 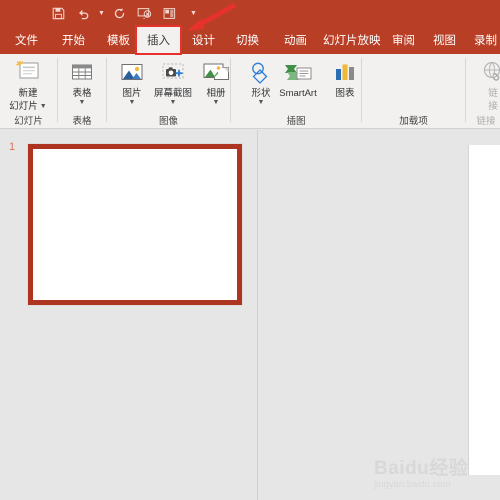 What do you see at coordinates (352, 40) in the screenshot?
I see `tab-slideshow: 幻灯片放映` at bounding box center [352, 40].